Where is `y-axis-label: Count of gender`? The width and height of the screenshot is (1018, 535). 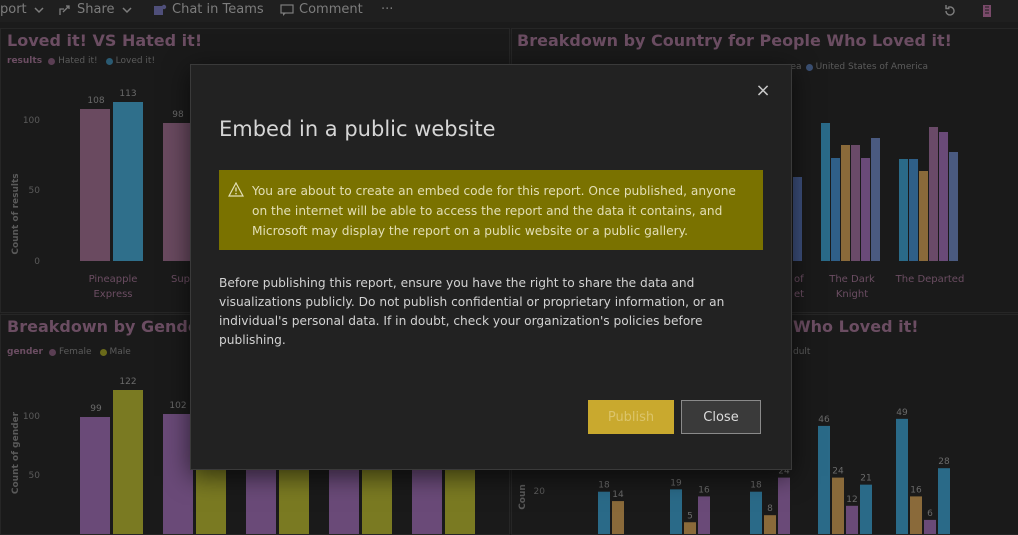 y-axis-label: Count of gender is located at coordinates (16, 452).